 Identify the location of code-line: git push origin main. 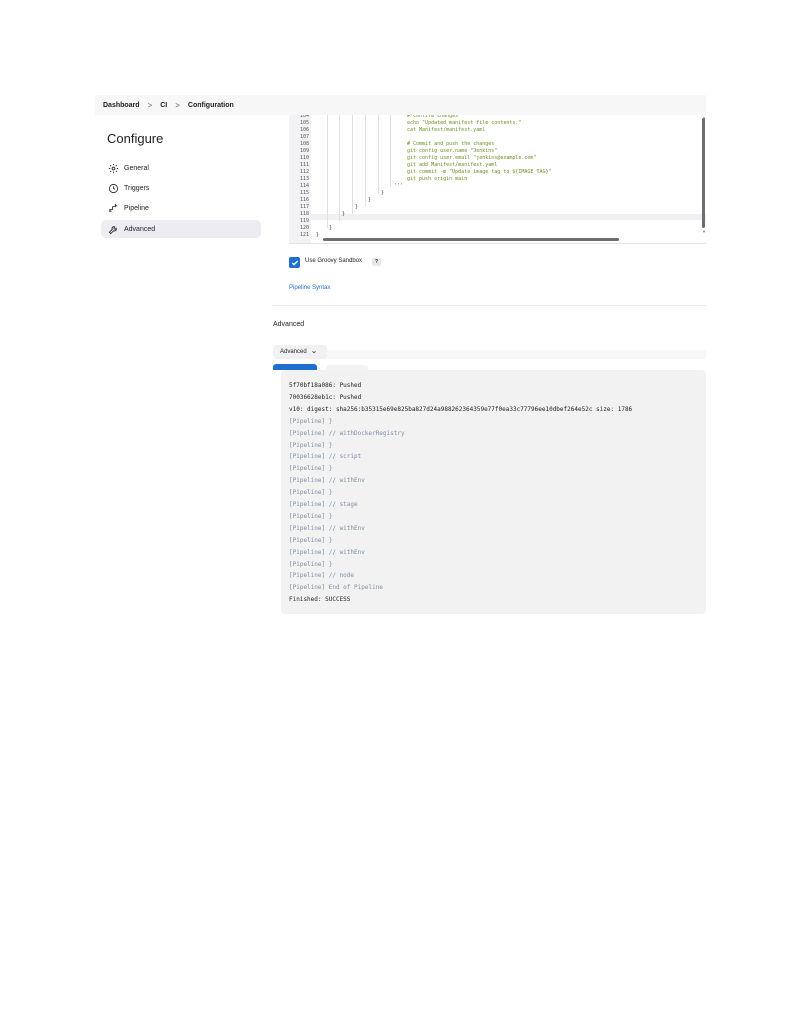
(437, 179).